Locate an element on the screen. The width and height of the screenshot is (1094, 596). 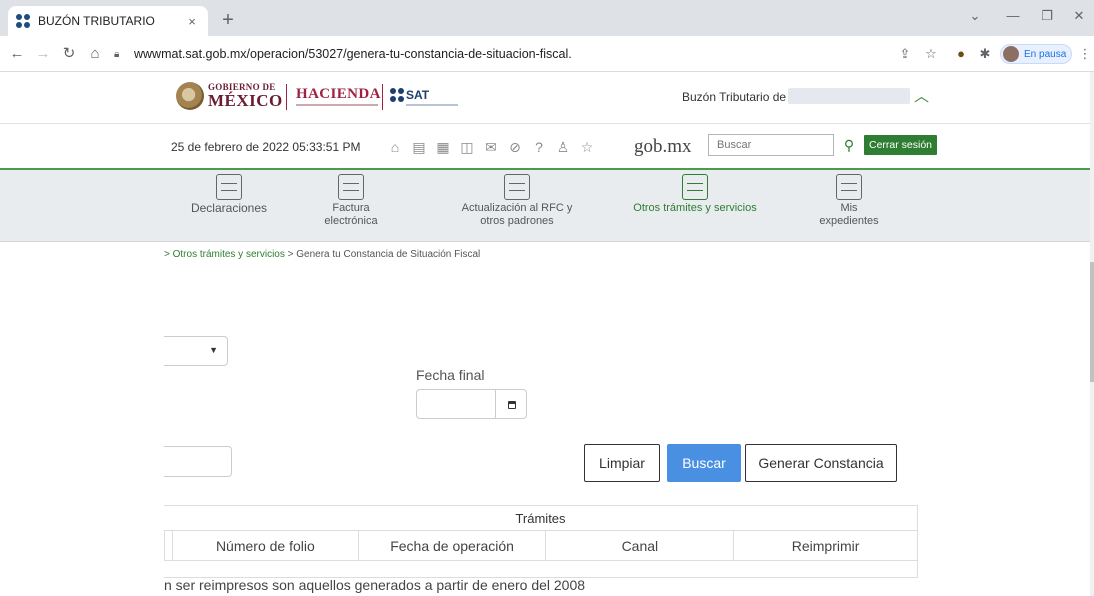
help-icon: ? is located at coordinates (539, 147).